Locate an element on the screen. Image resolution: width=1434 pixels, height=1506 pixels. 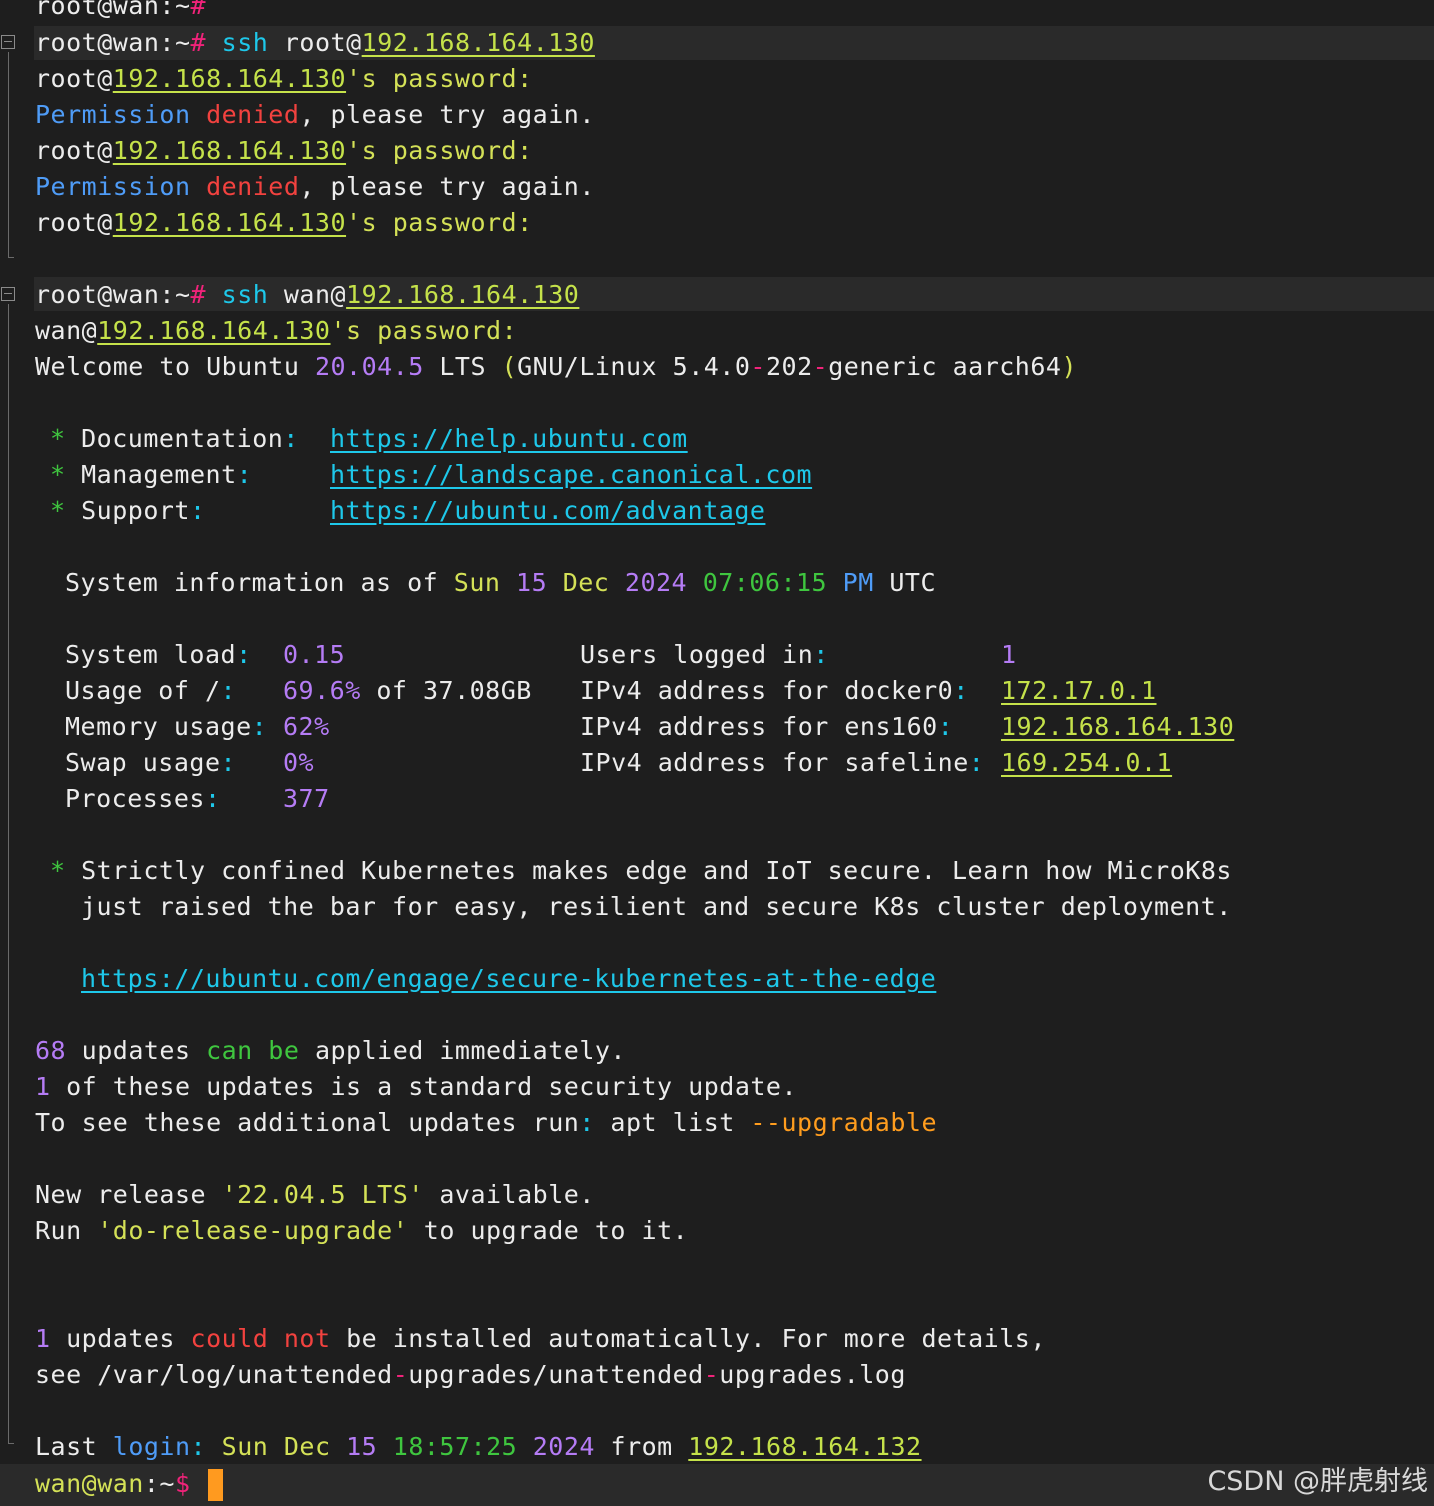
terminal-line-support: * Support: is located at coordinates (128, 510).